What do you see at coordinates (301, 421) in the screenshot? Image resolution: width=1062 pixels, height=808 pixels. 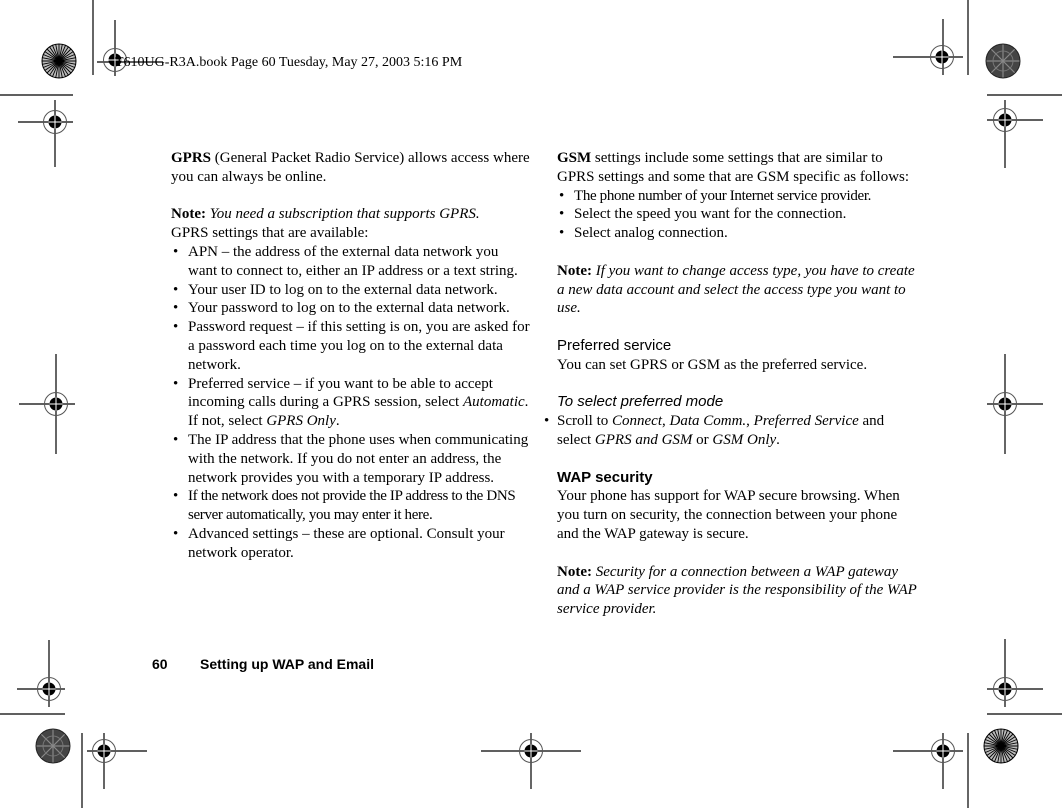 I see `option-gprs-only: GPRS Only` at bounding box center [301, 421].